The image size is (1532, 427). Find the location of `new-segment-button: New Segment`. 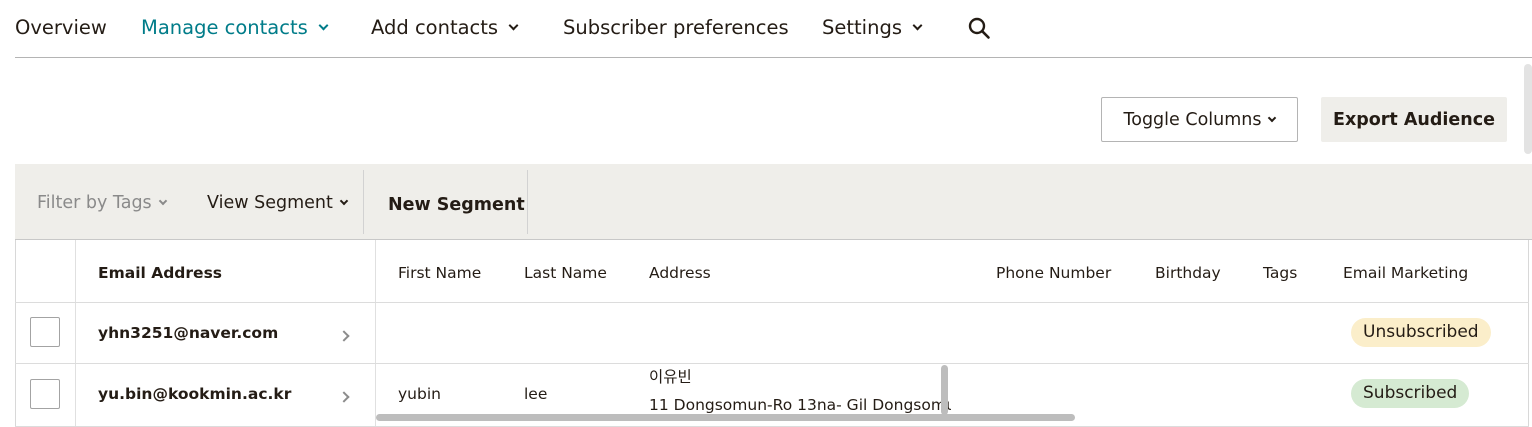

new-segment-button: New Segment is located at coordinates (456, 205).